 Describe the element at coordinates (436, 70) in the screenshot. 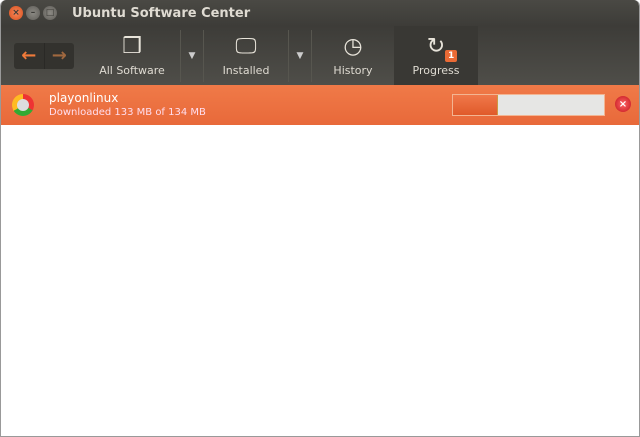

I see `progress-label: Progress` at that location.